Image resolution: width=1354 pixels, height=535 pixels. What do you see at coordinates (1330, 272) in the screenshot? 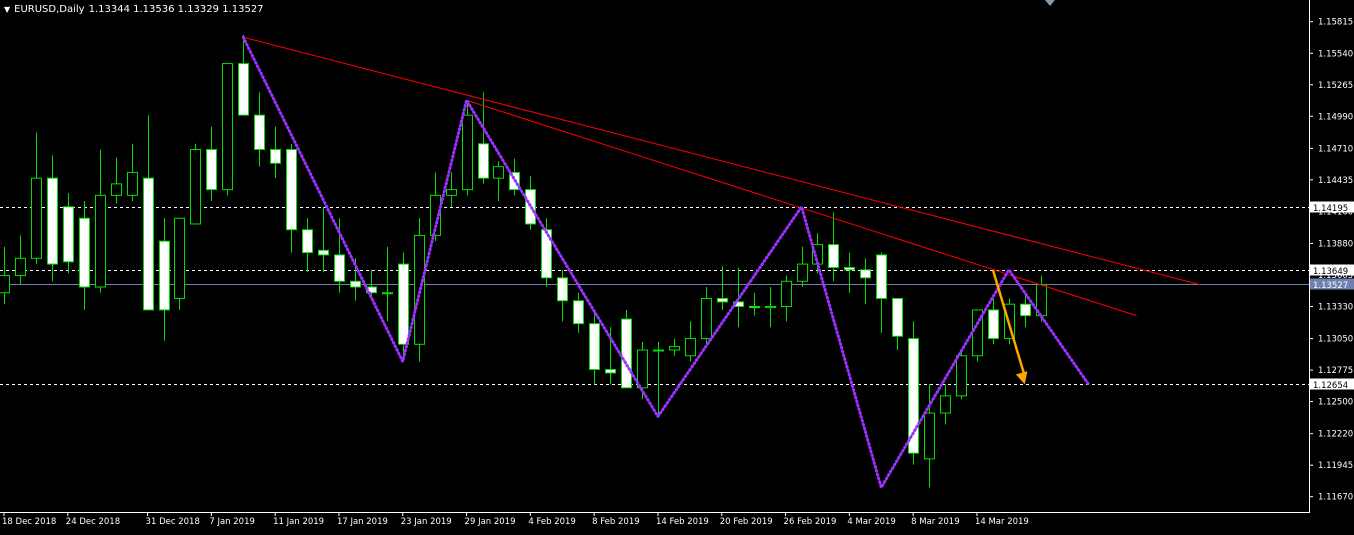
I see `hline-label-1: 1.13649` at bounding box center [1330, 272].